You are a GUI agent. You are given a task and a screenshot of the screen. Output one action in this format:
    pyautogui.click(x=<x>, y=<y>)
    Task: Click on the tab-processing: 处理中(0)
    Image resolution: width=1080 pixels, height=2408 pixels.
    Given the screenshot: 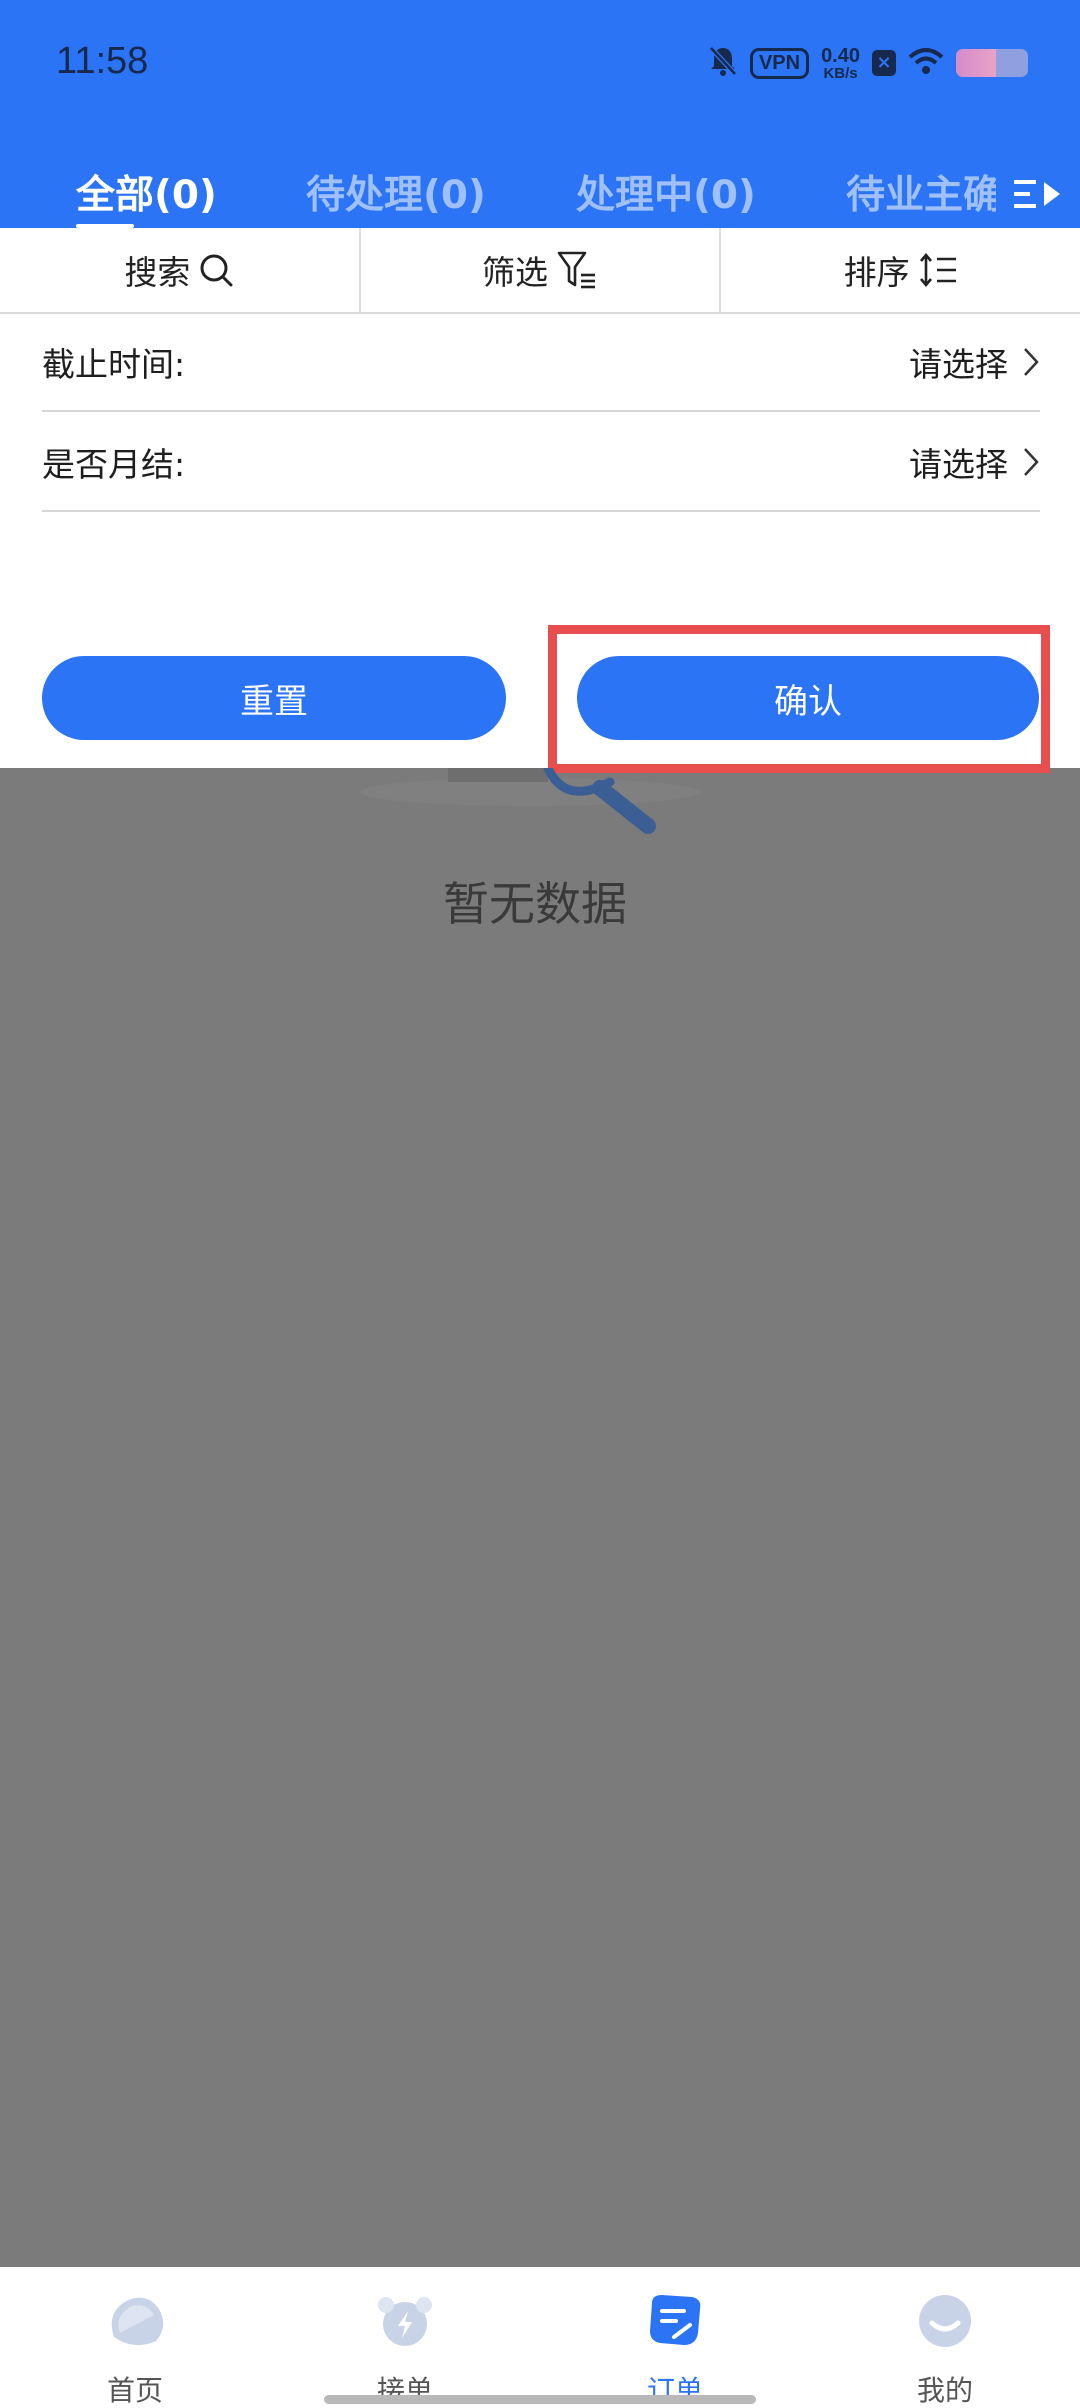 What is the action you would take?
    pyautogui.click(x=666, y=192)
    